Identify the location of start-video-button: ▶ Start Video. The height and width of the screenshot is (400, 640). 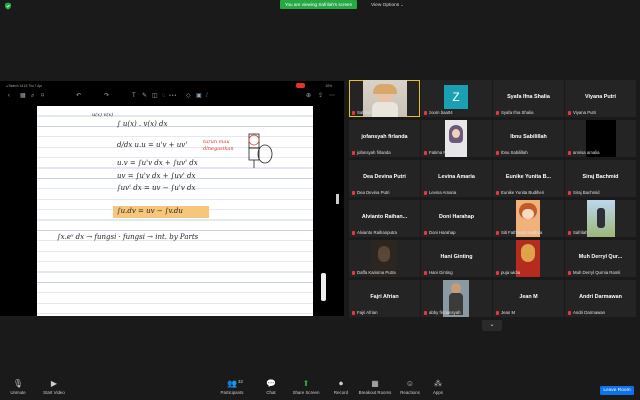
(54, 386).